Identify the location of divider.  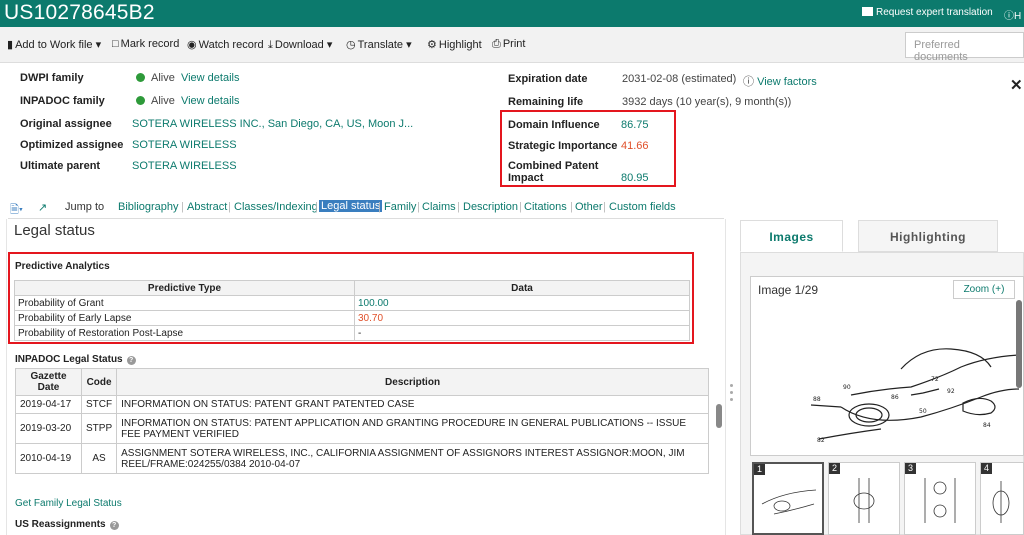
(366, 218).